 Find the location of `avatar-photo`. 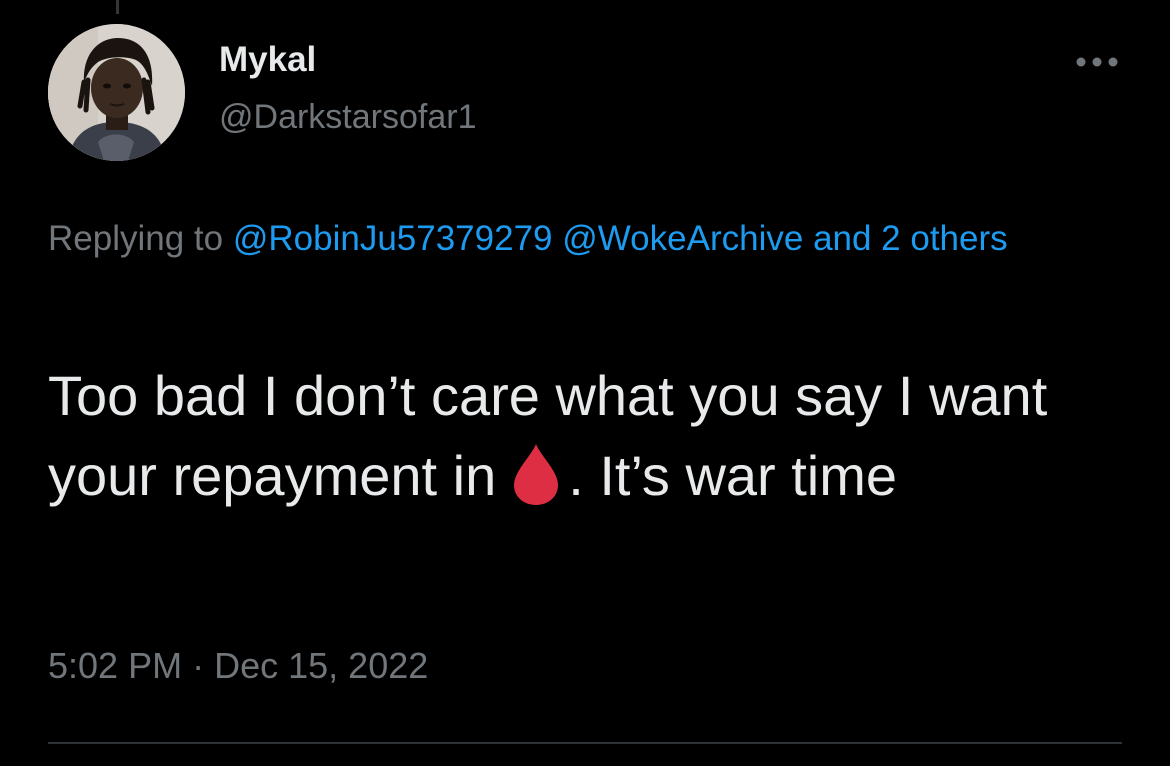

avatar-photo is located at coordinates (116, 92).